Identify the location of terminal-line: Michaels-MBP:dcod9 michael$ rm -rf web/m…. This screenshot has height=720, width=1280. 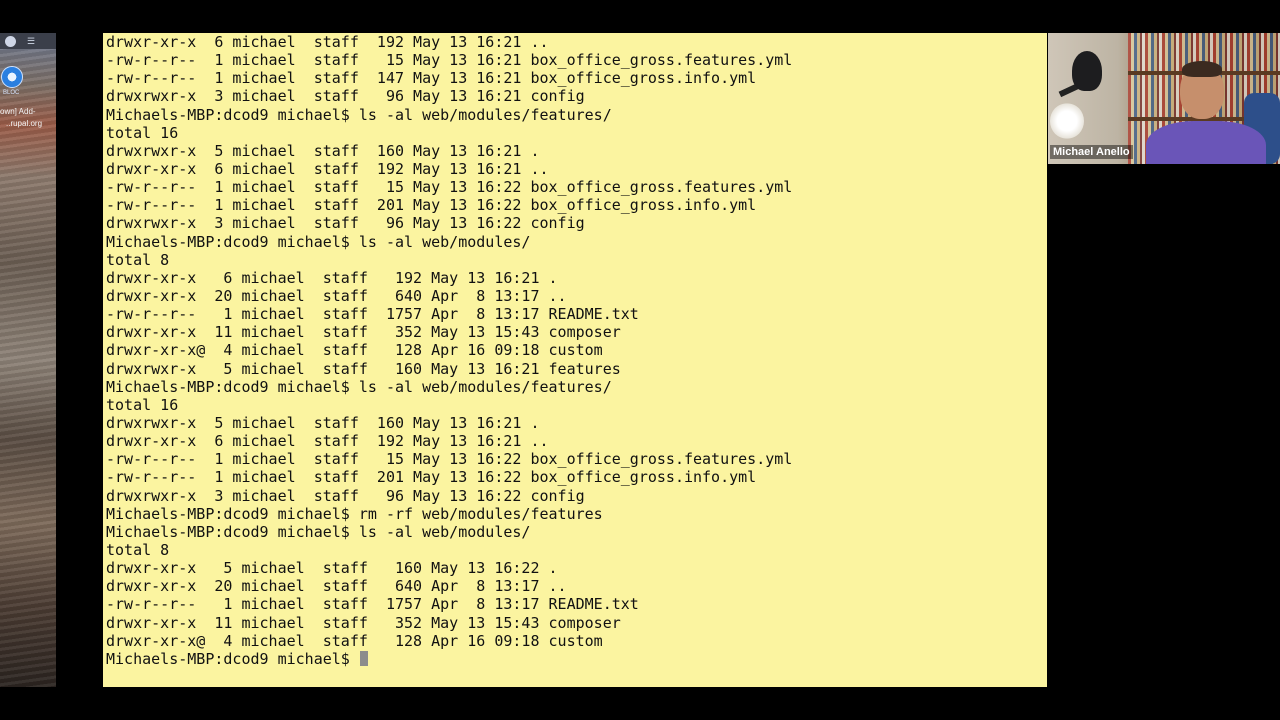
(354, 513).